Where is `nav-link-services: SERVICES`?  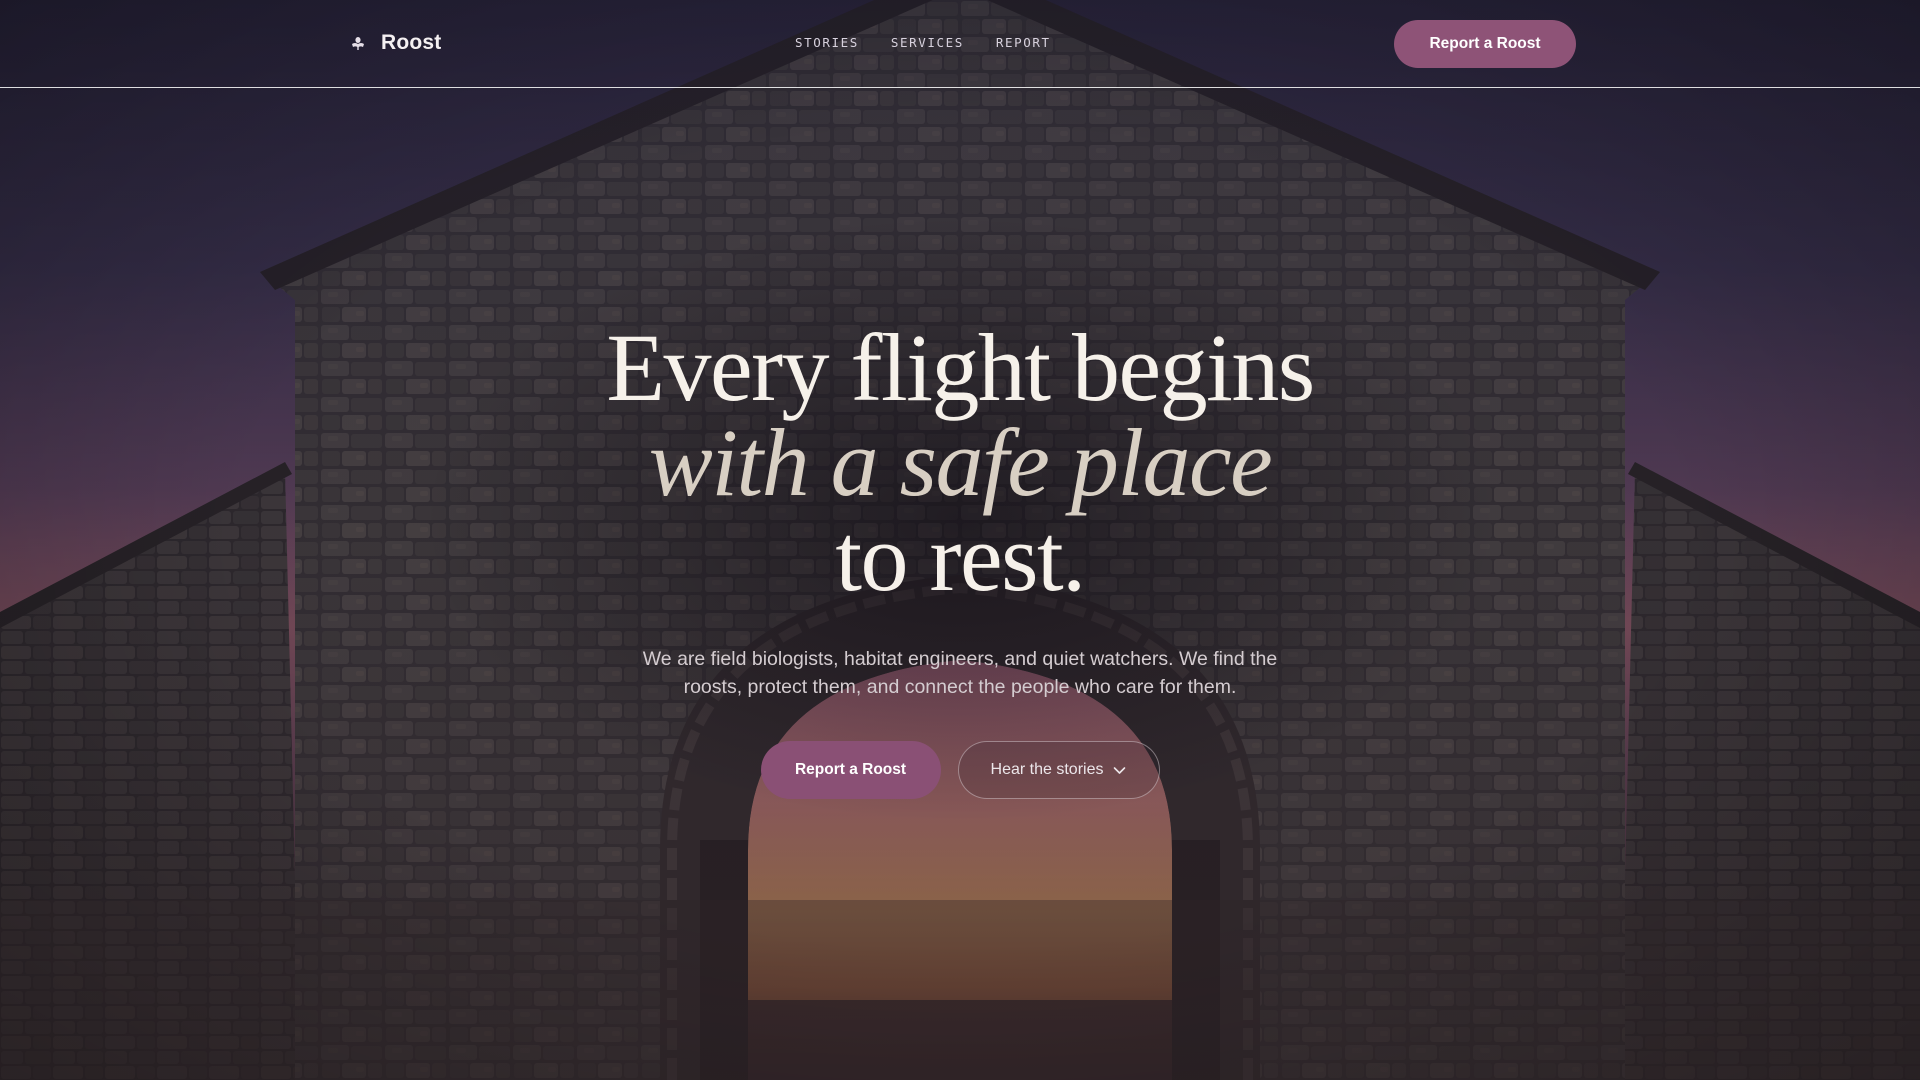
nav-link-services: SERVICES is located at coordinates (927, 42).